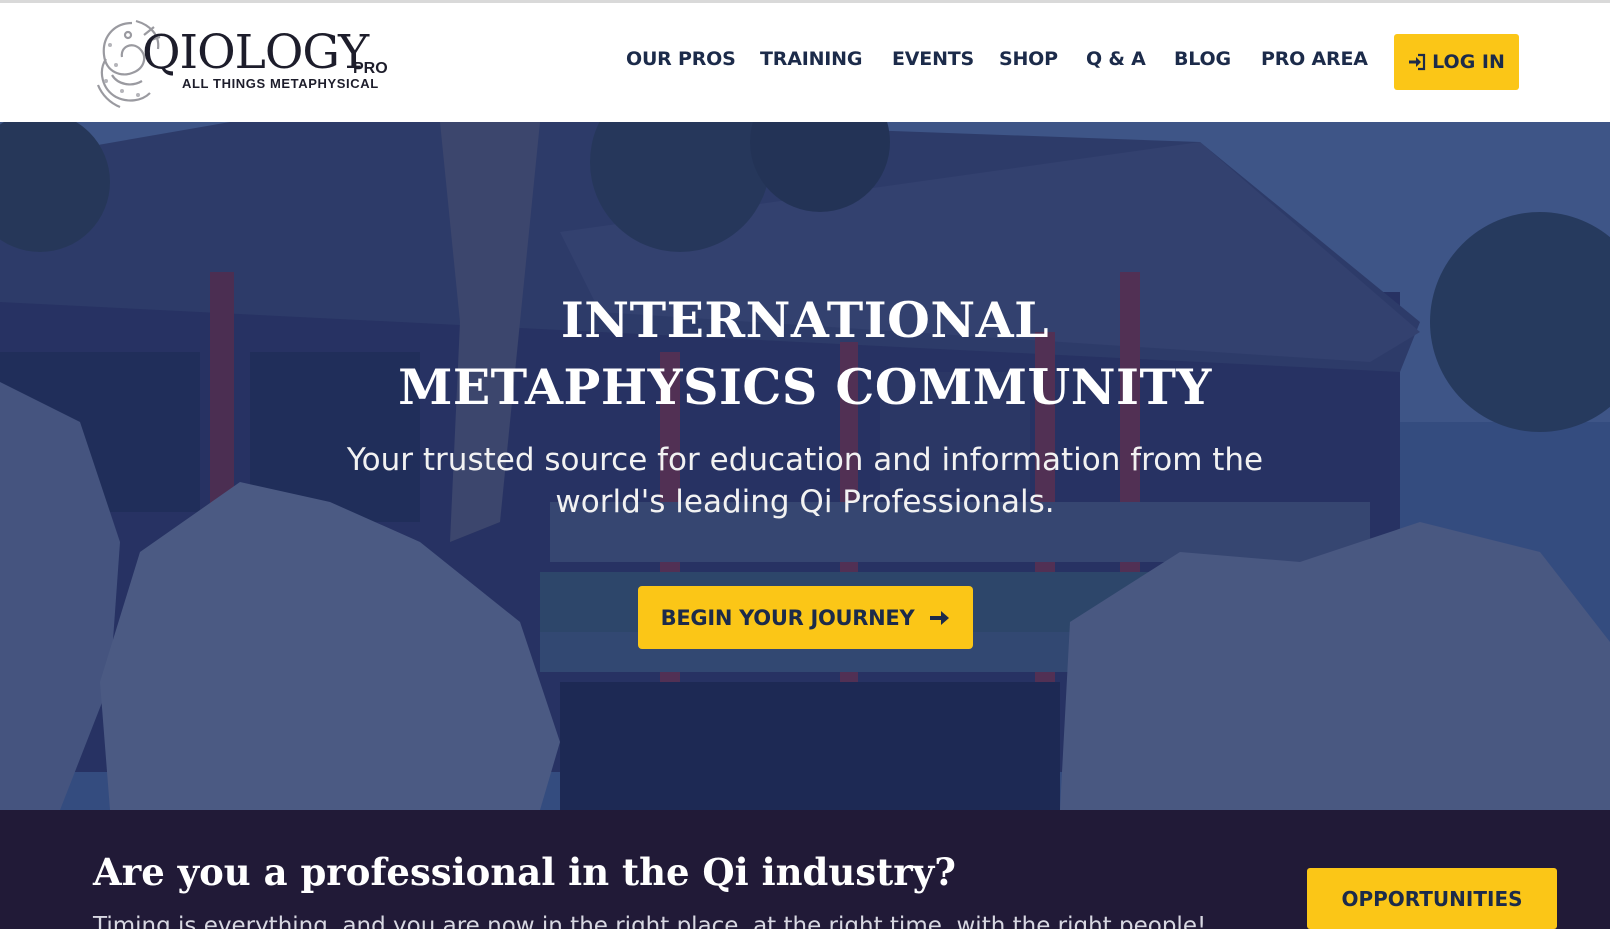 The width and height of the screenshot is (1610, 929). I want to click on nav-item-pro-area: PRO AREA, so click(1314, 59).